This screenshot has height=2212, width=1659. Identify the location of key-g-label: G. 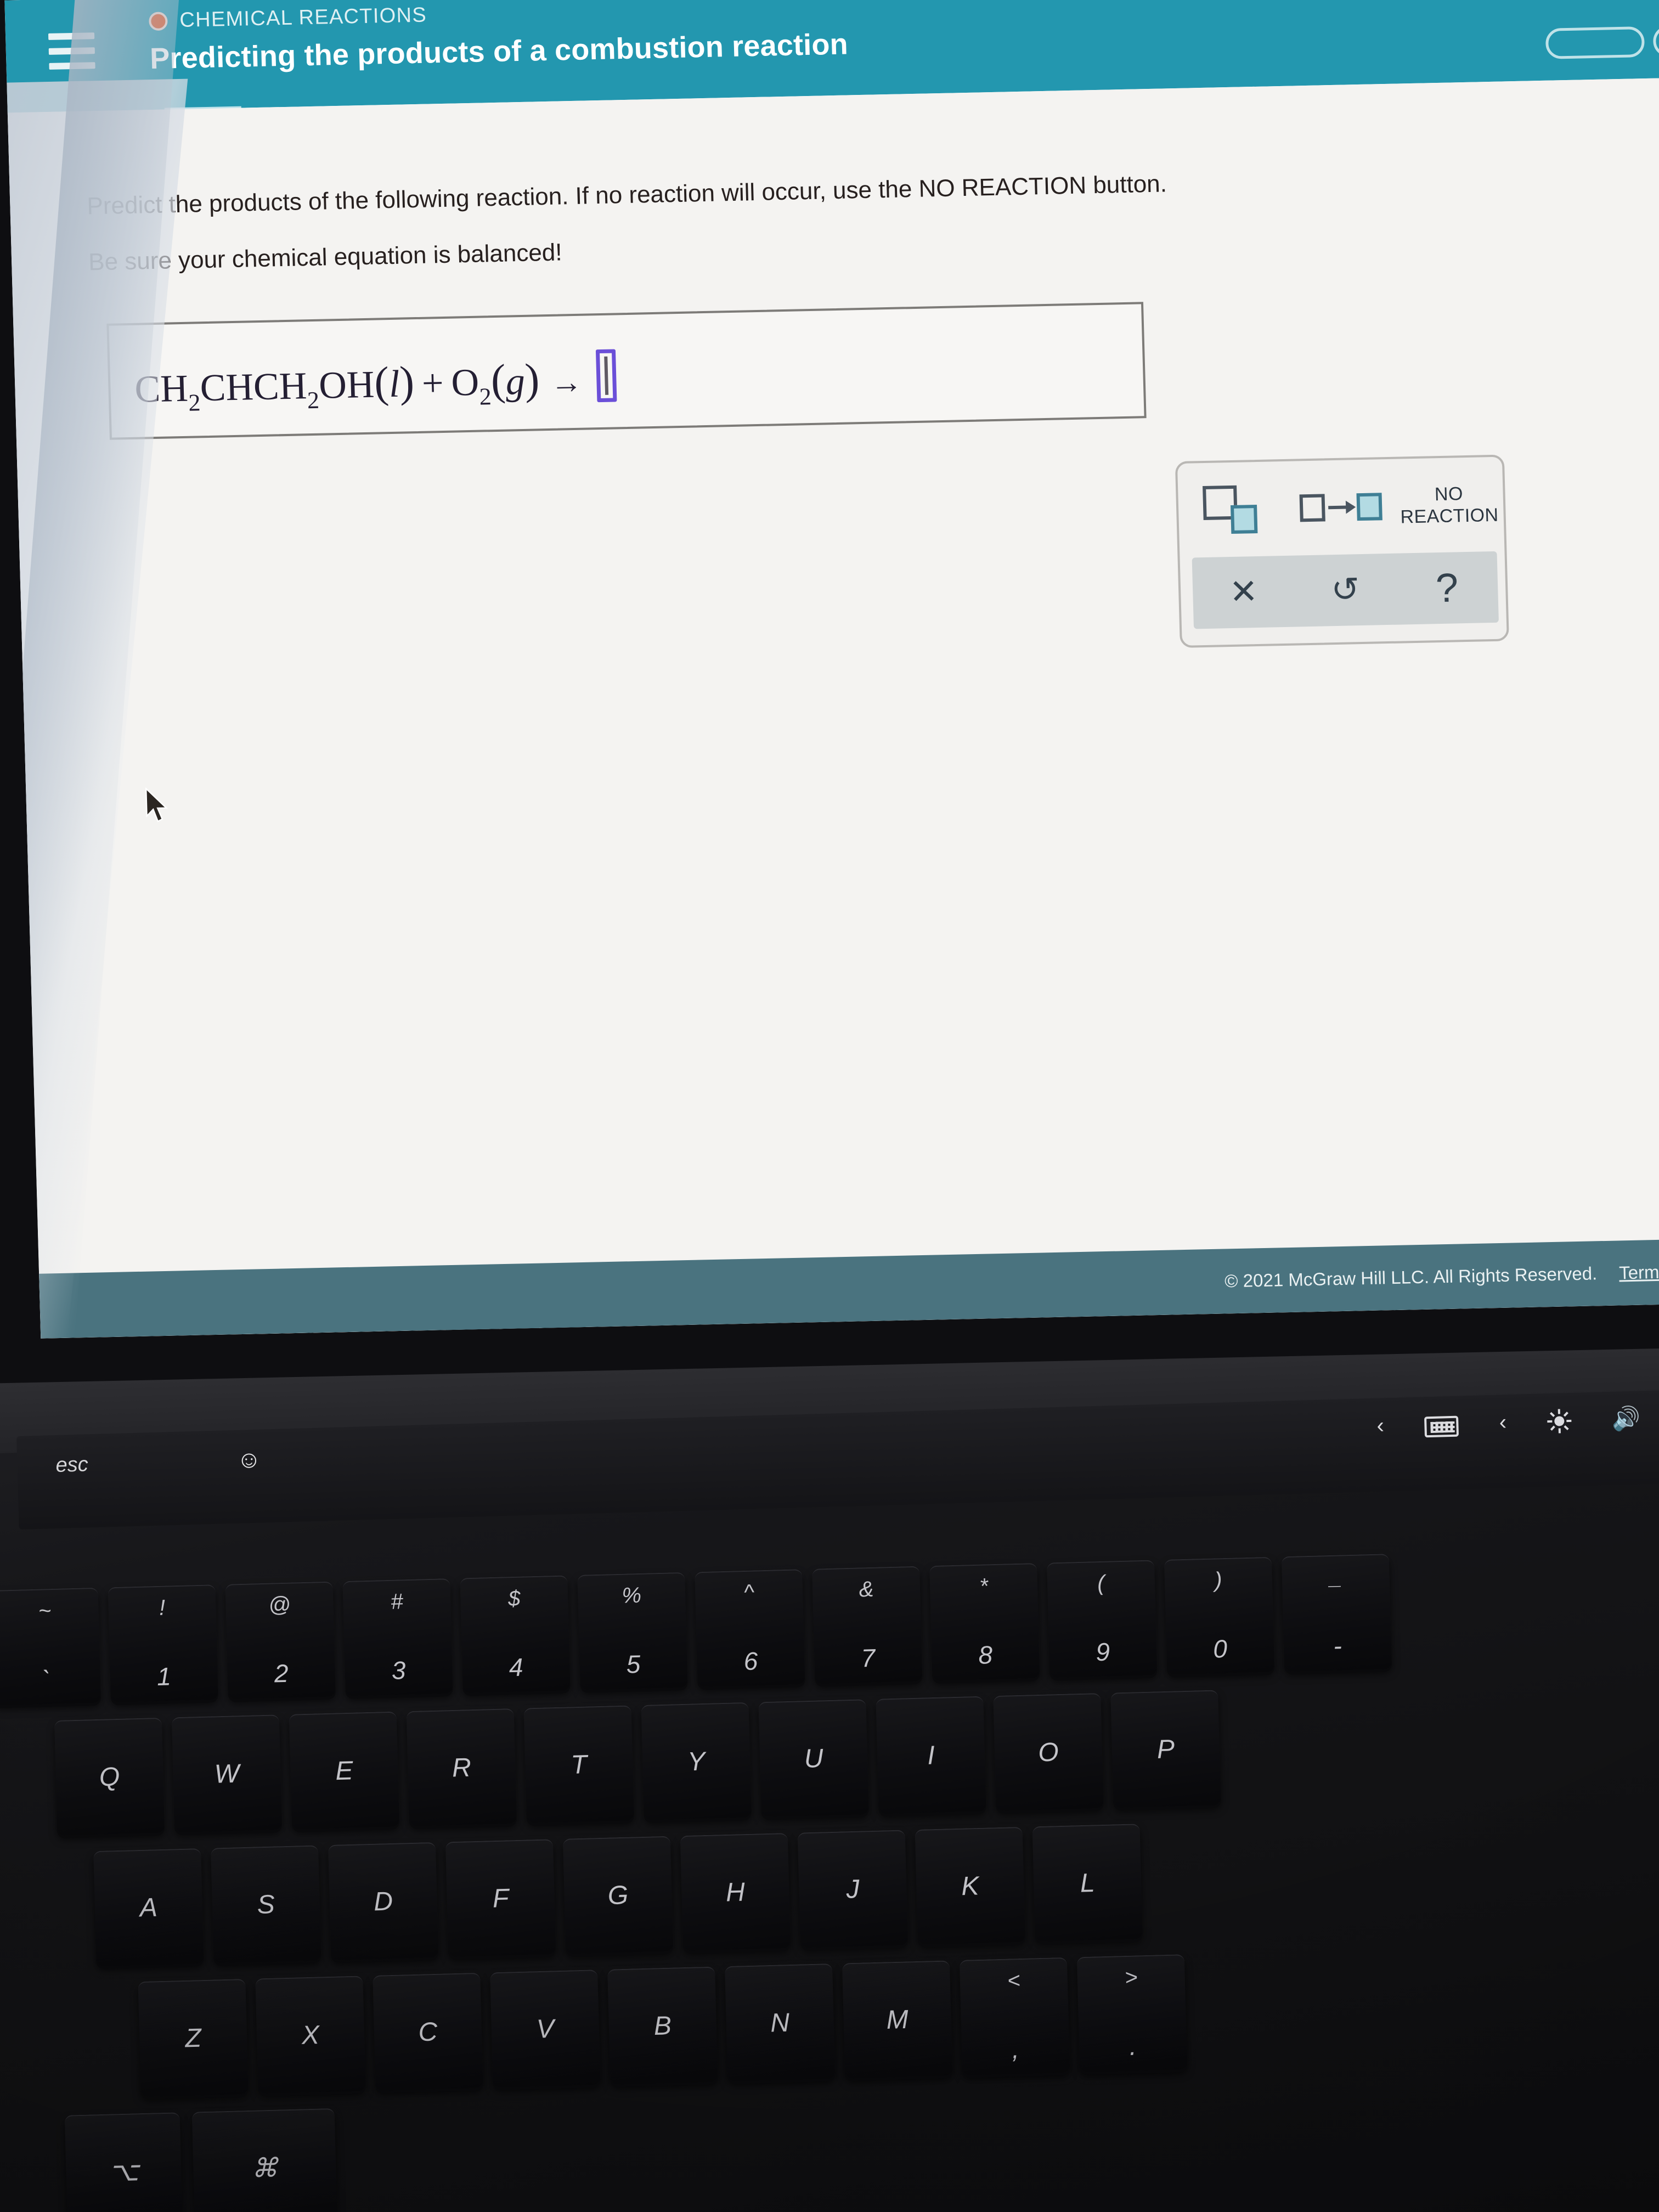
(618, 1896).